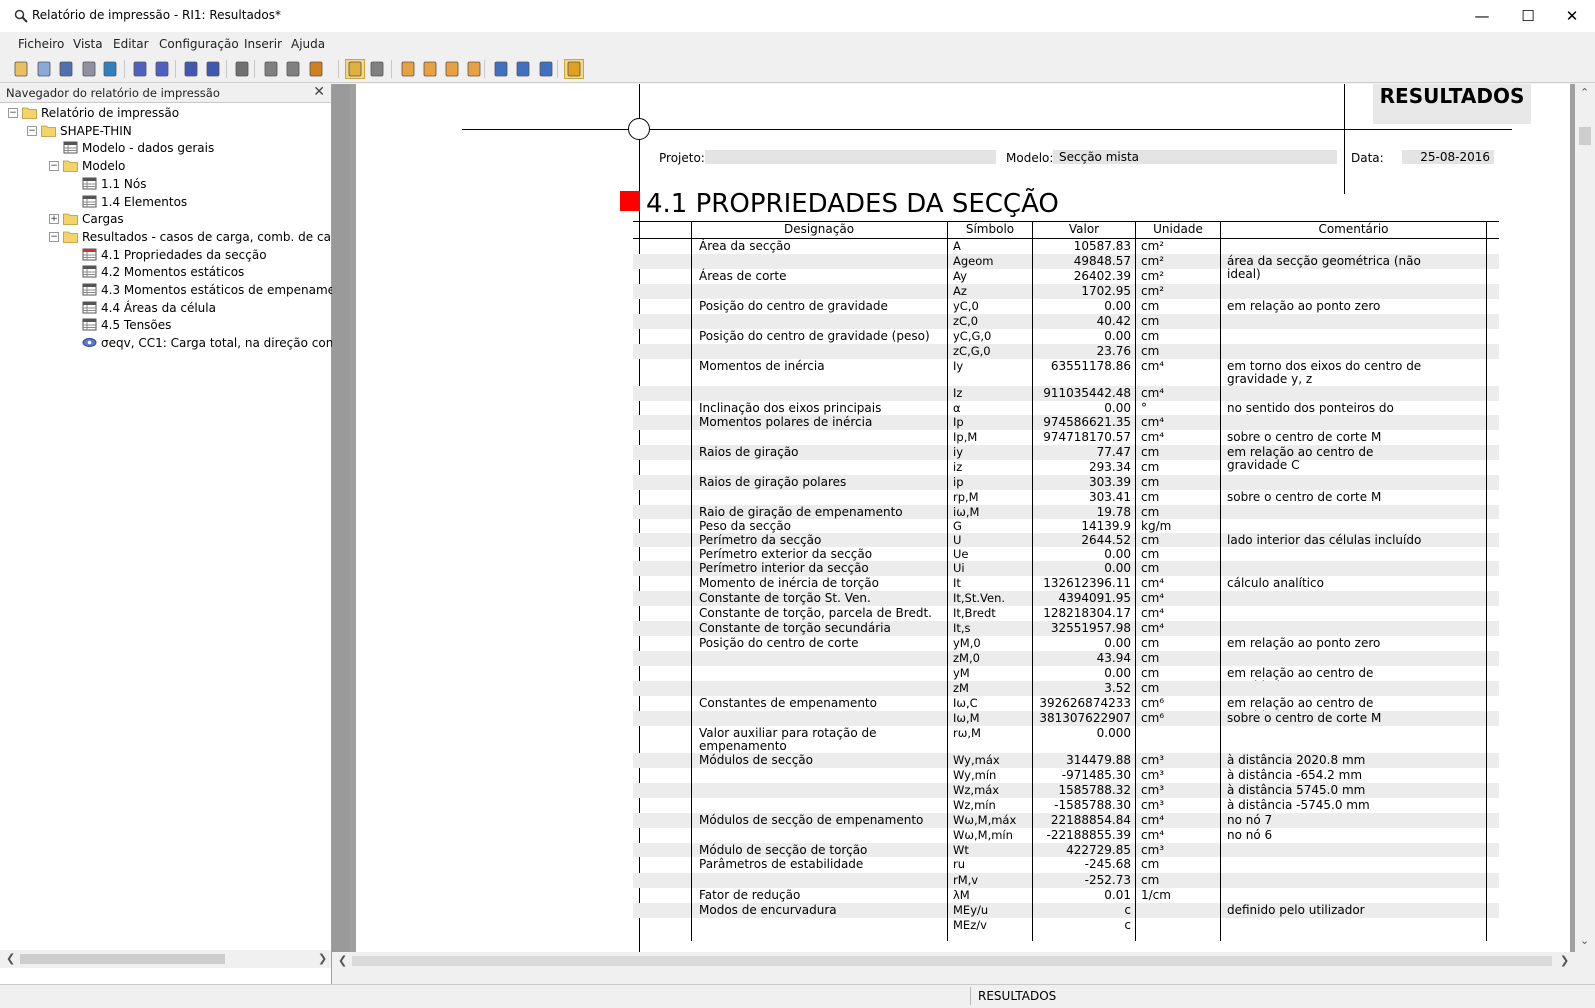  Describe the element at coordinates (1585, 518) in the screenshot. I see `document-vertical-scrollbar: ⌃ ⌄` at that location.